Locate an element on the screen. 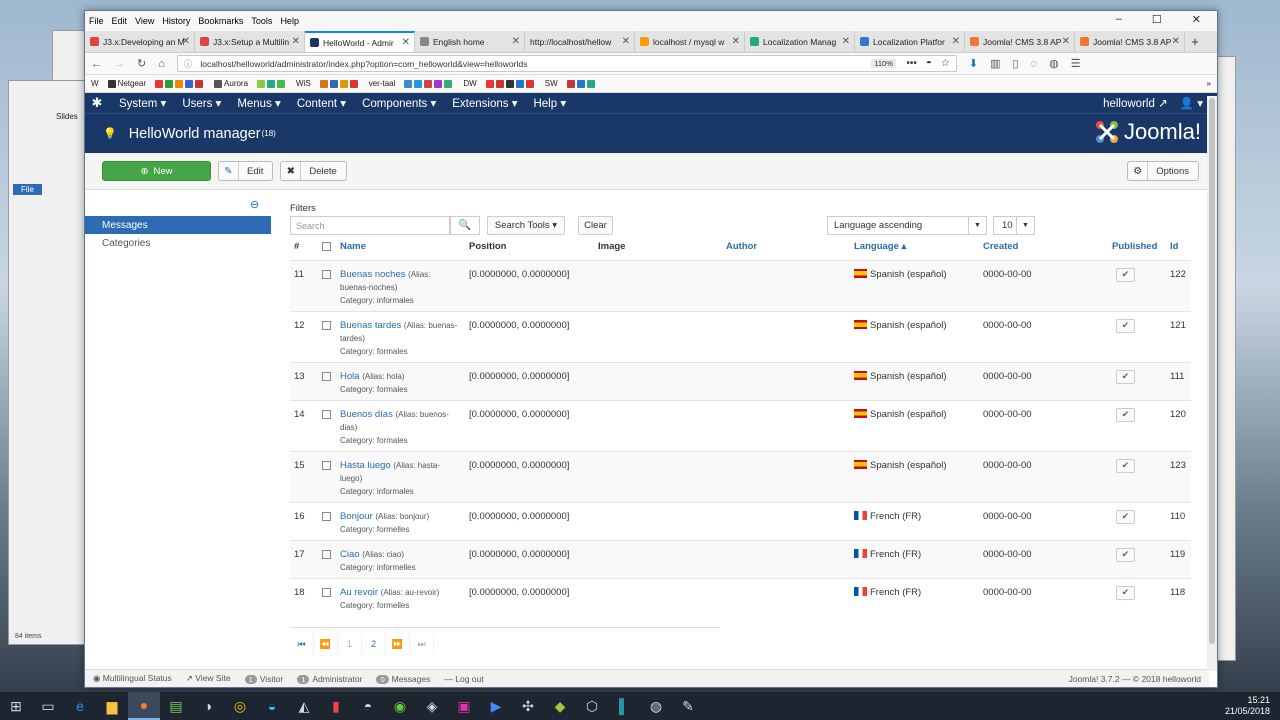  first-page-icon: ⏮ is located at coordinates (302, 644).